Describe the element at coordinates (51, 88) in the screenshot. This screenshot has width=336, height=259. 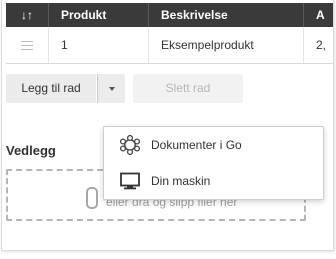
I see `add-row-button: Legg til rad` at that location.